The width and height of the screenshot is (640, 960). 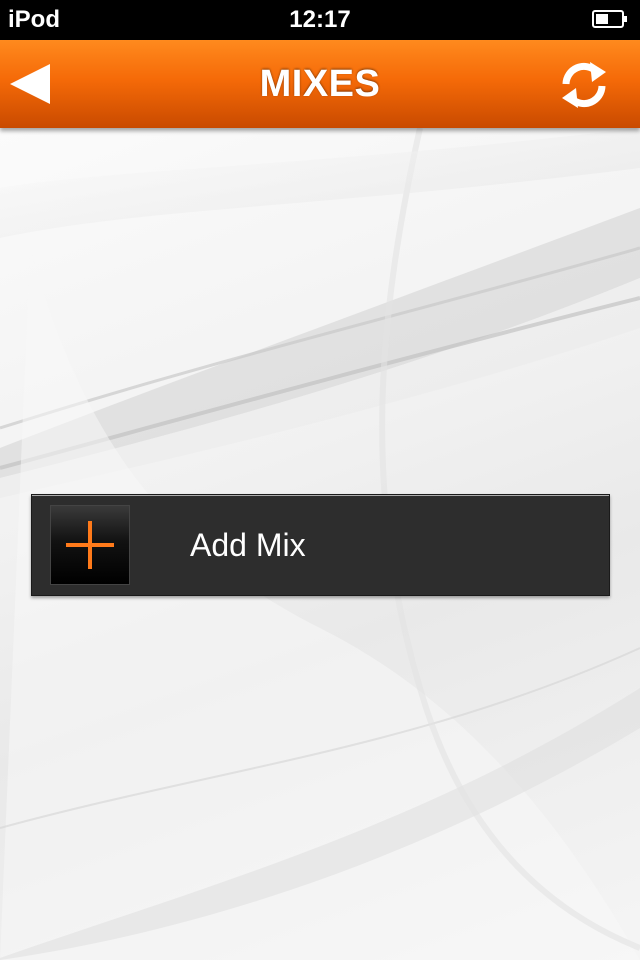 I want to click on status-bar: iPod 12:17, so click(x=320, y=20).